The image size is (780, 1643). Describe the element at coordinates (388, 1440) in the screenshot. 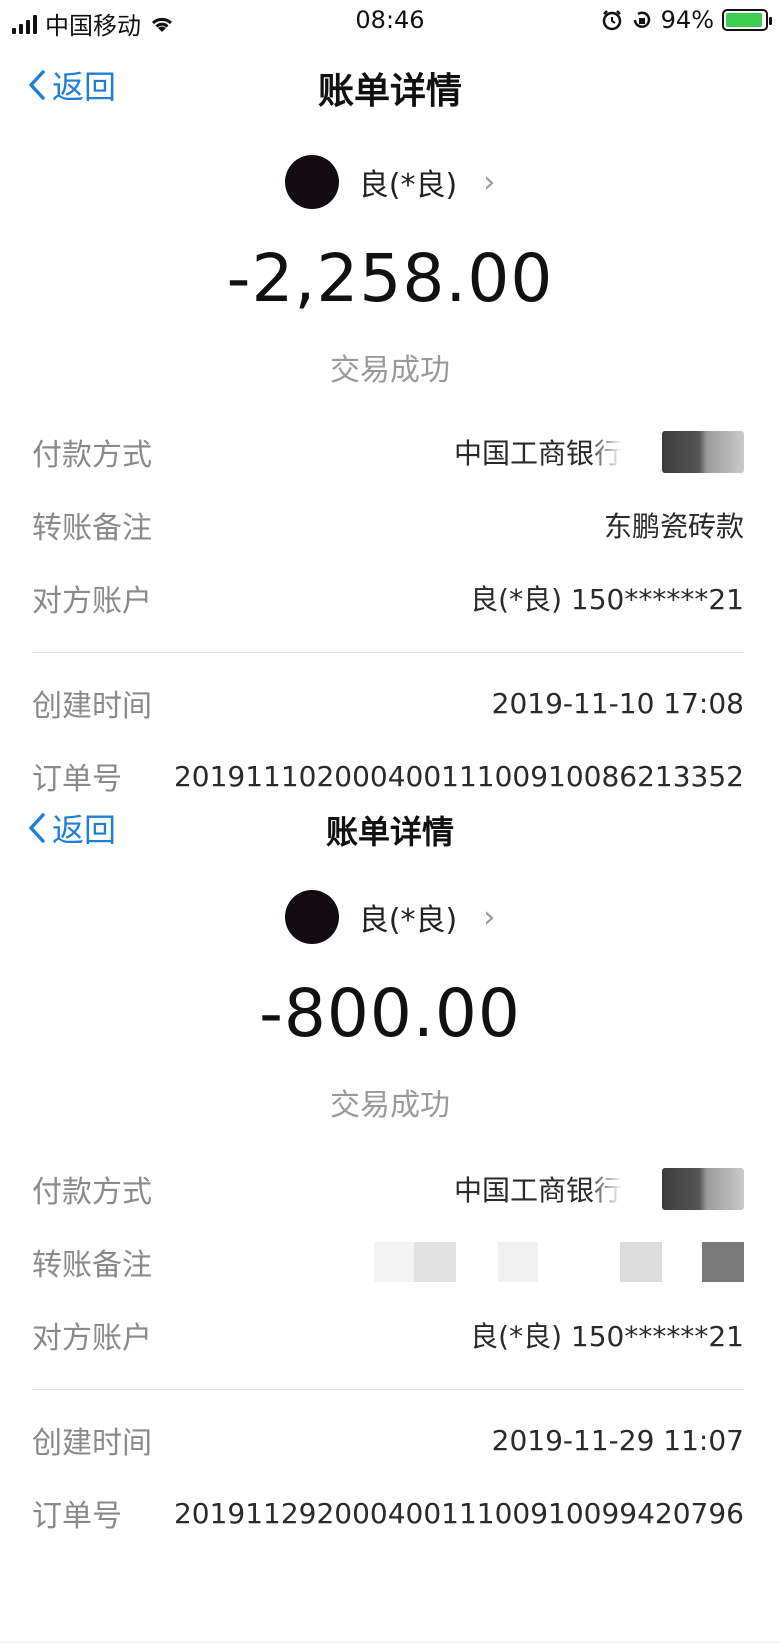

I see `created-time-row: 创建时间 2019-11-29 11:07` at that location.